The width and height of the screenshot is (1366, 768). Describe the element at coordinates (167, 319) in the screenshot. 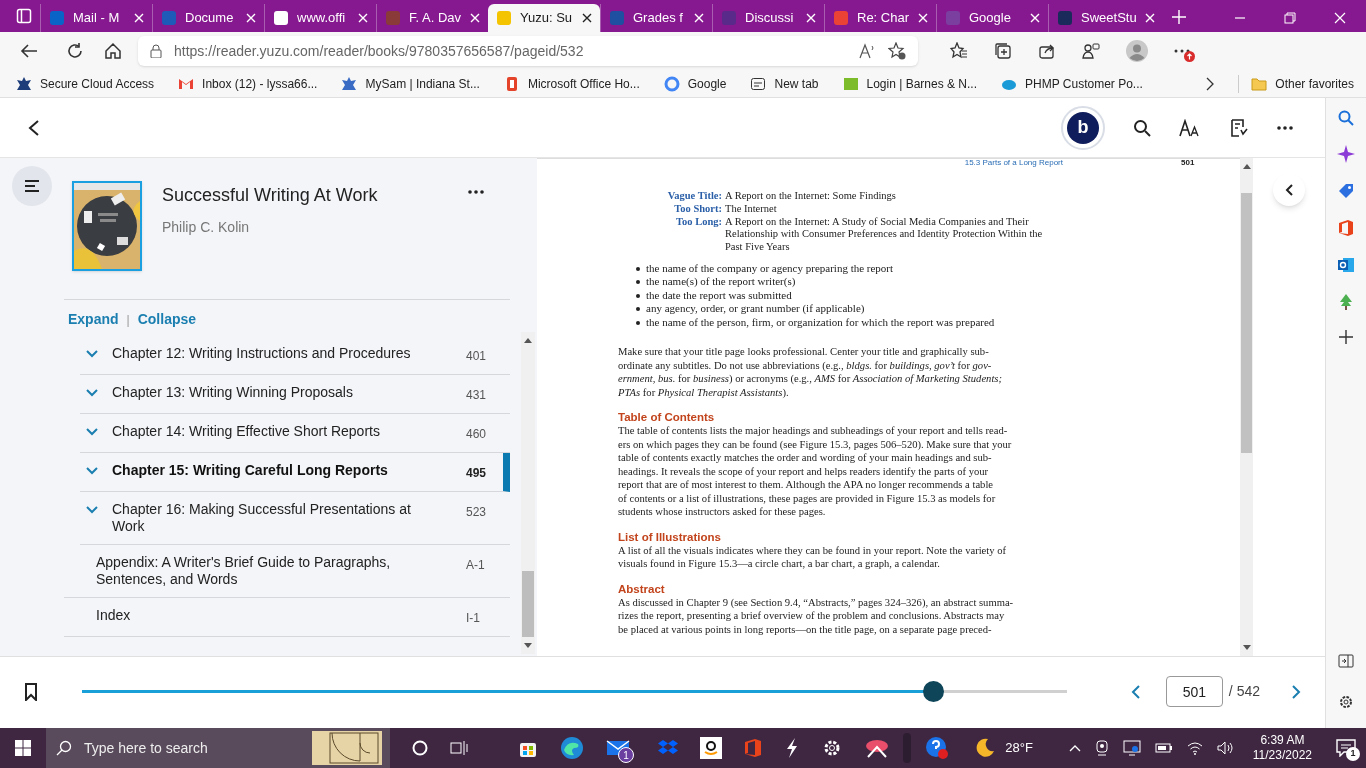

I see `collapse-link: Collapse` at that location.